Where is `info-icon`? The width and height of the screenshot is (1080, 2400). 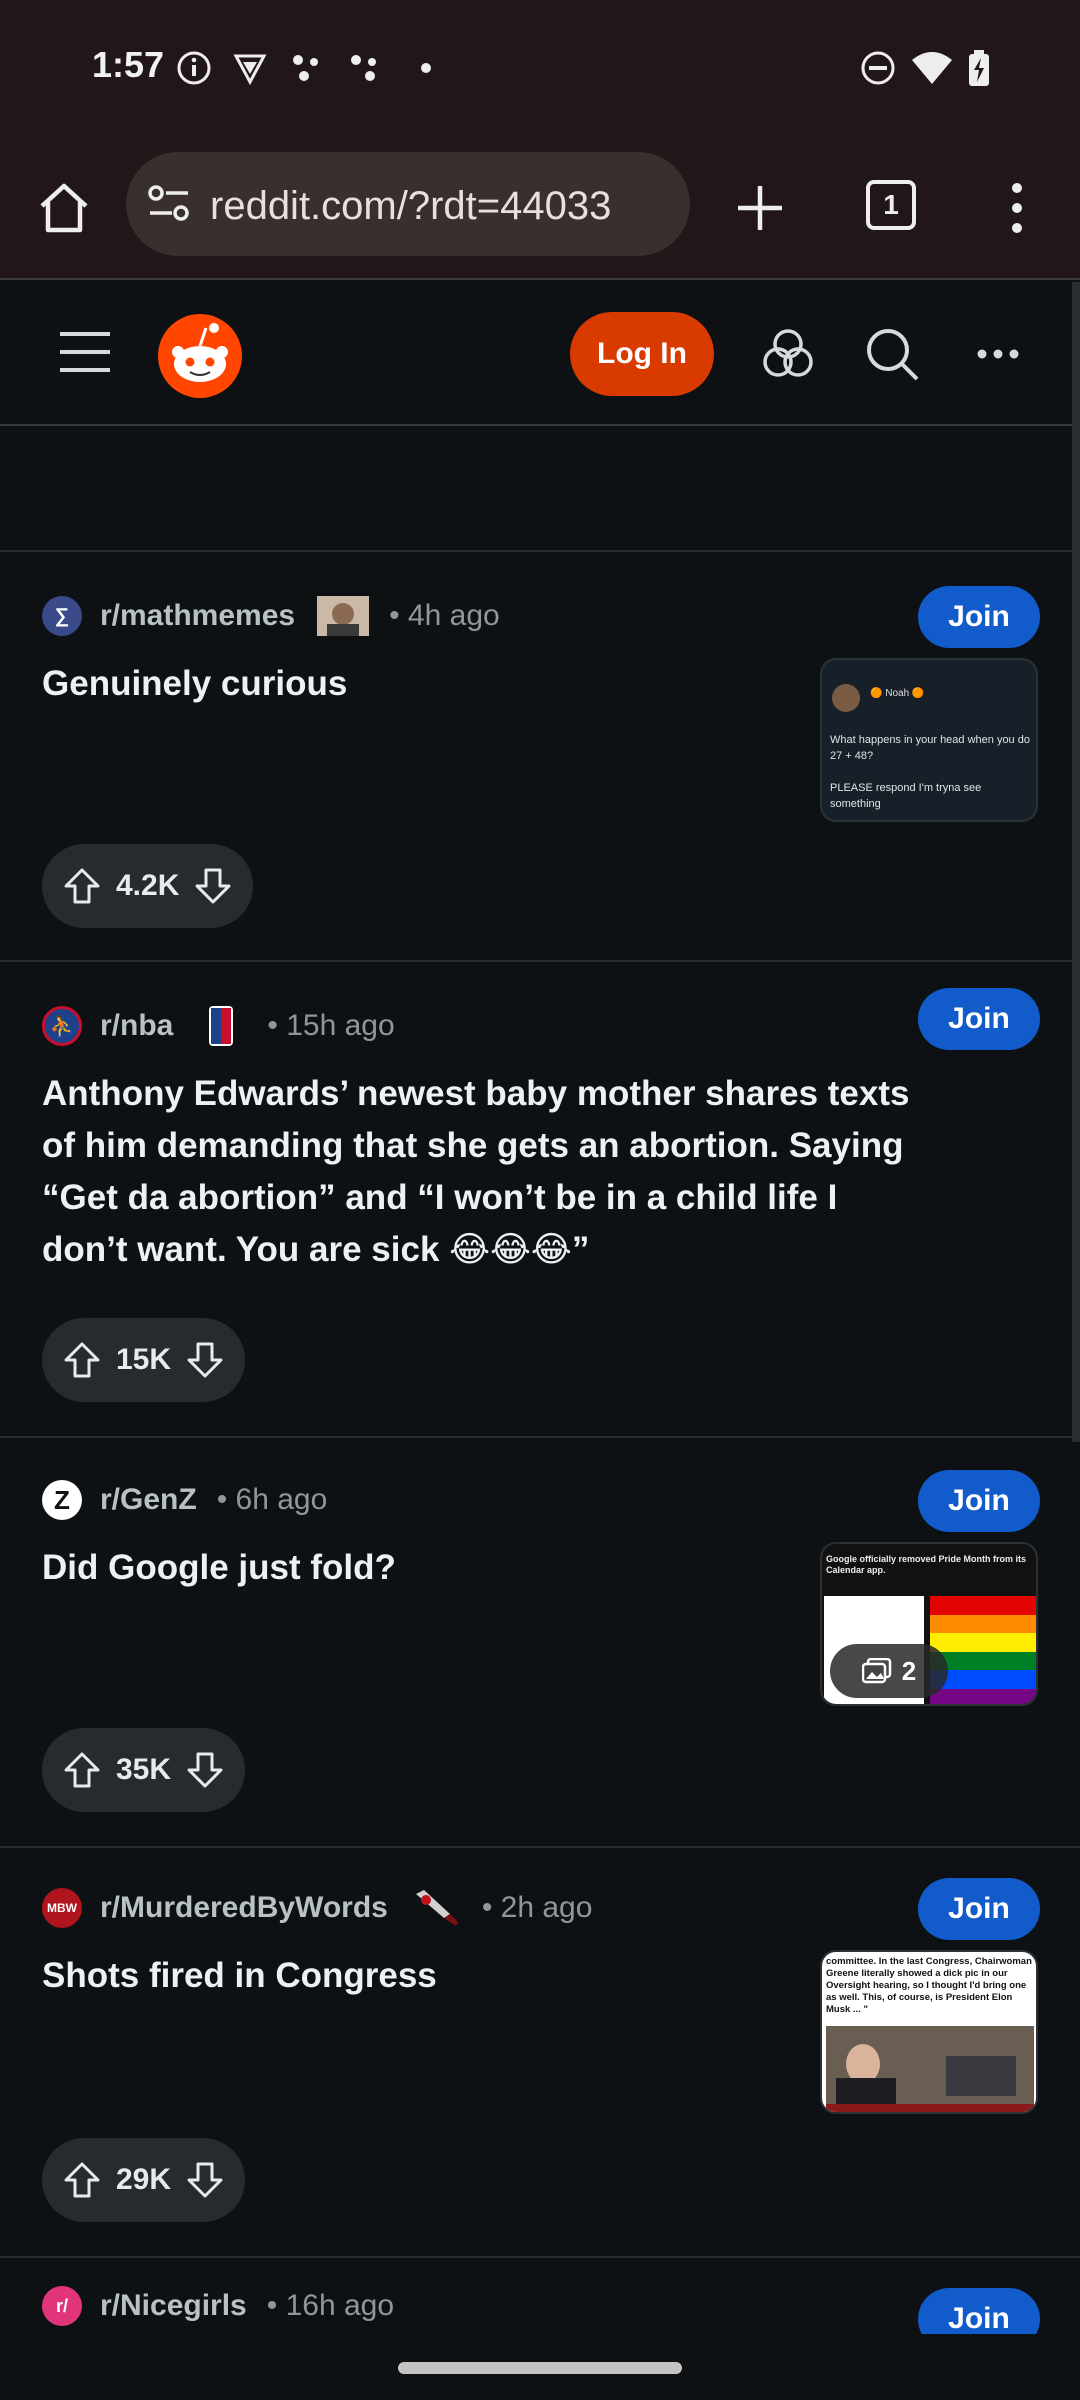 info-icon is located at coordinates (194, 68).